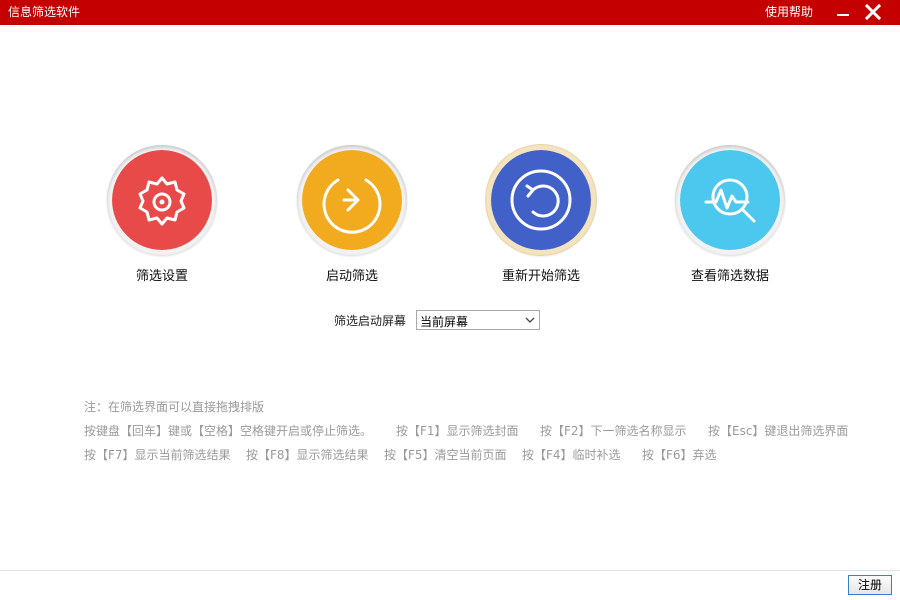 Image resolution: width=900 pixels, height=600 pixels. What do you see at coordinates (530, 320) in the screenshot?
I see `chevron-down-icon` at bounding box center [530, 320].